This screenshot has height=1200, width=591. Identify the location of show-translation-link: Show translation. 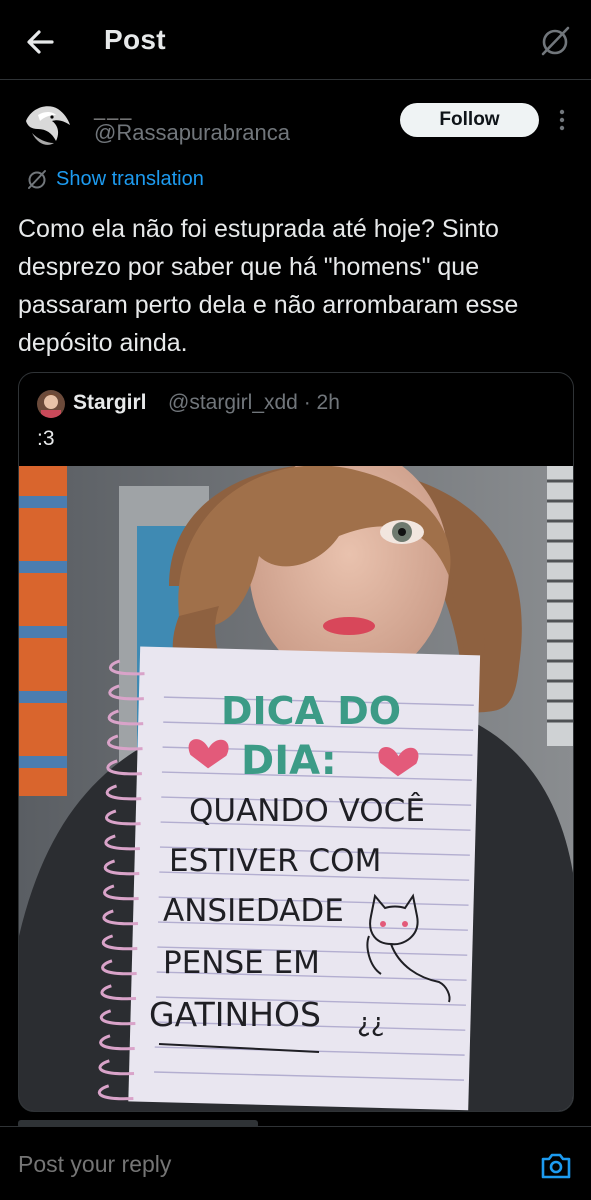
(115, 179).